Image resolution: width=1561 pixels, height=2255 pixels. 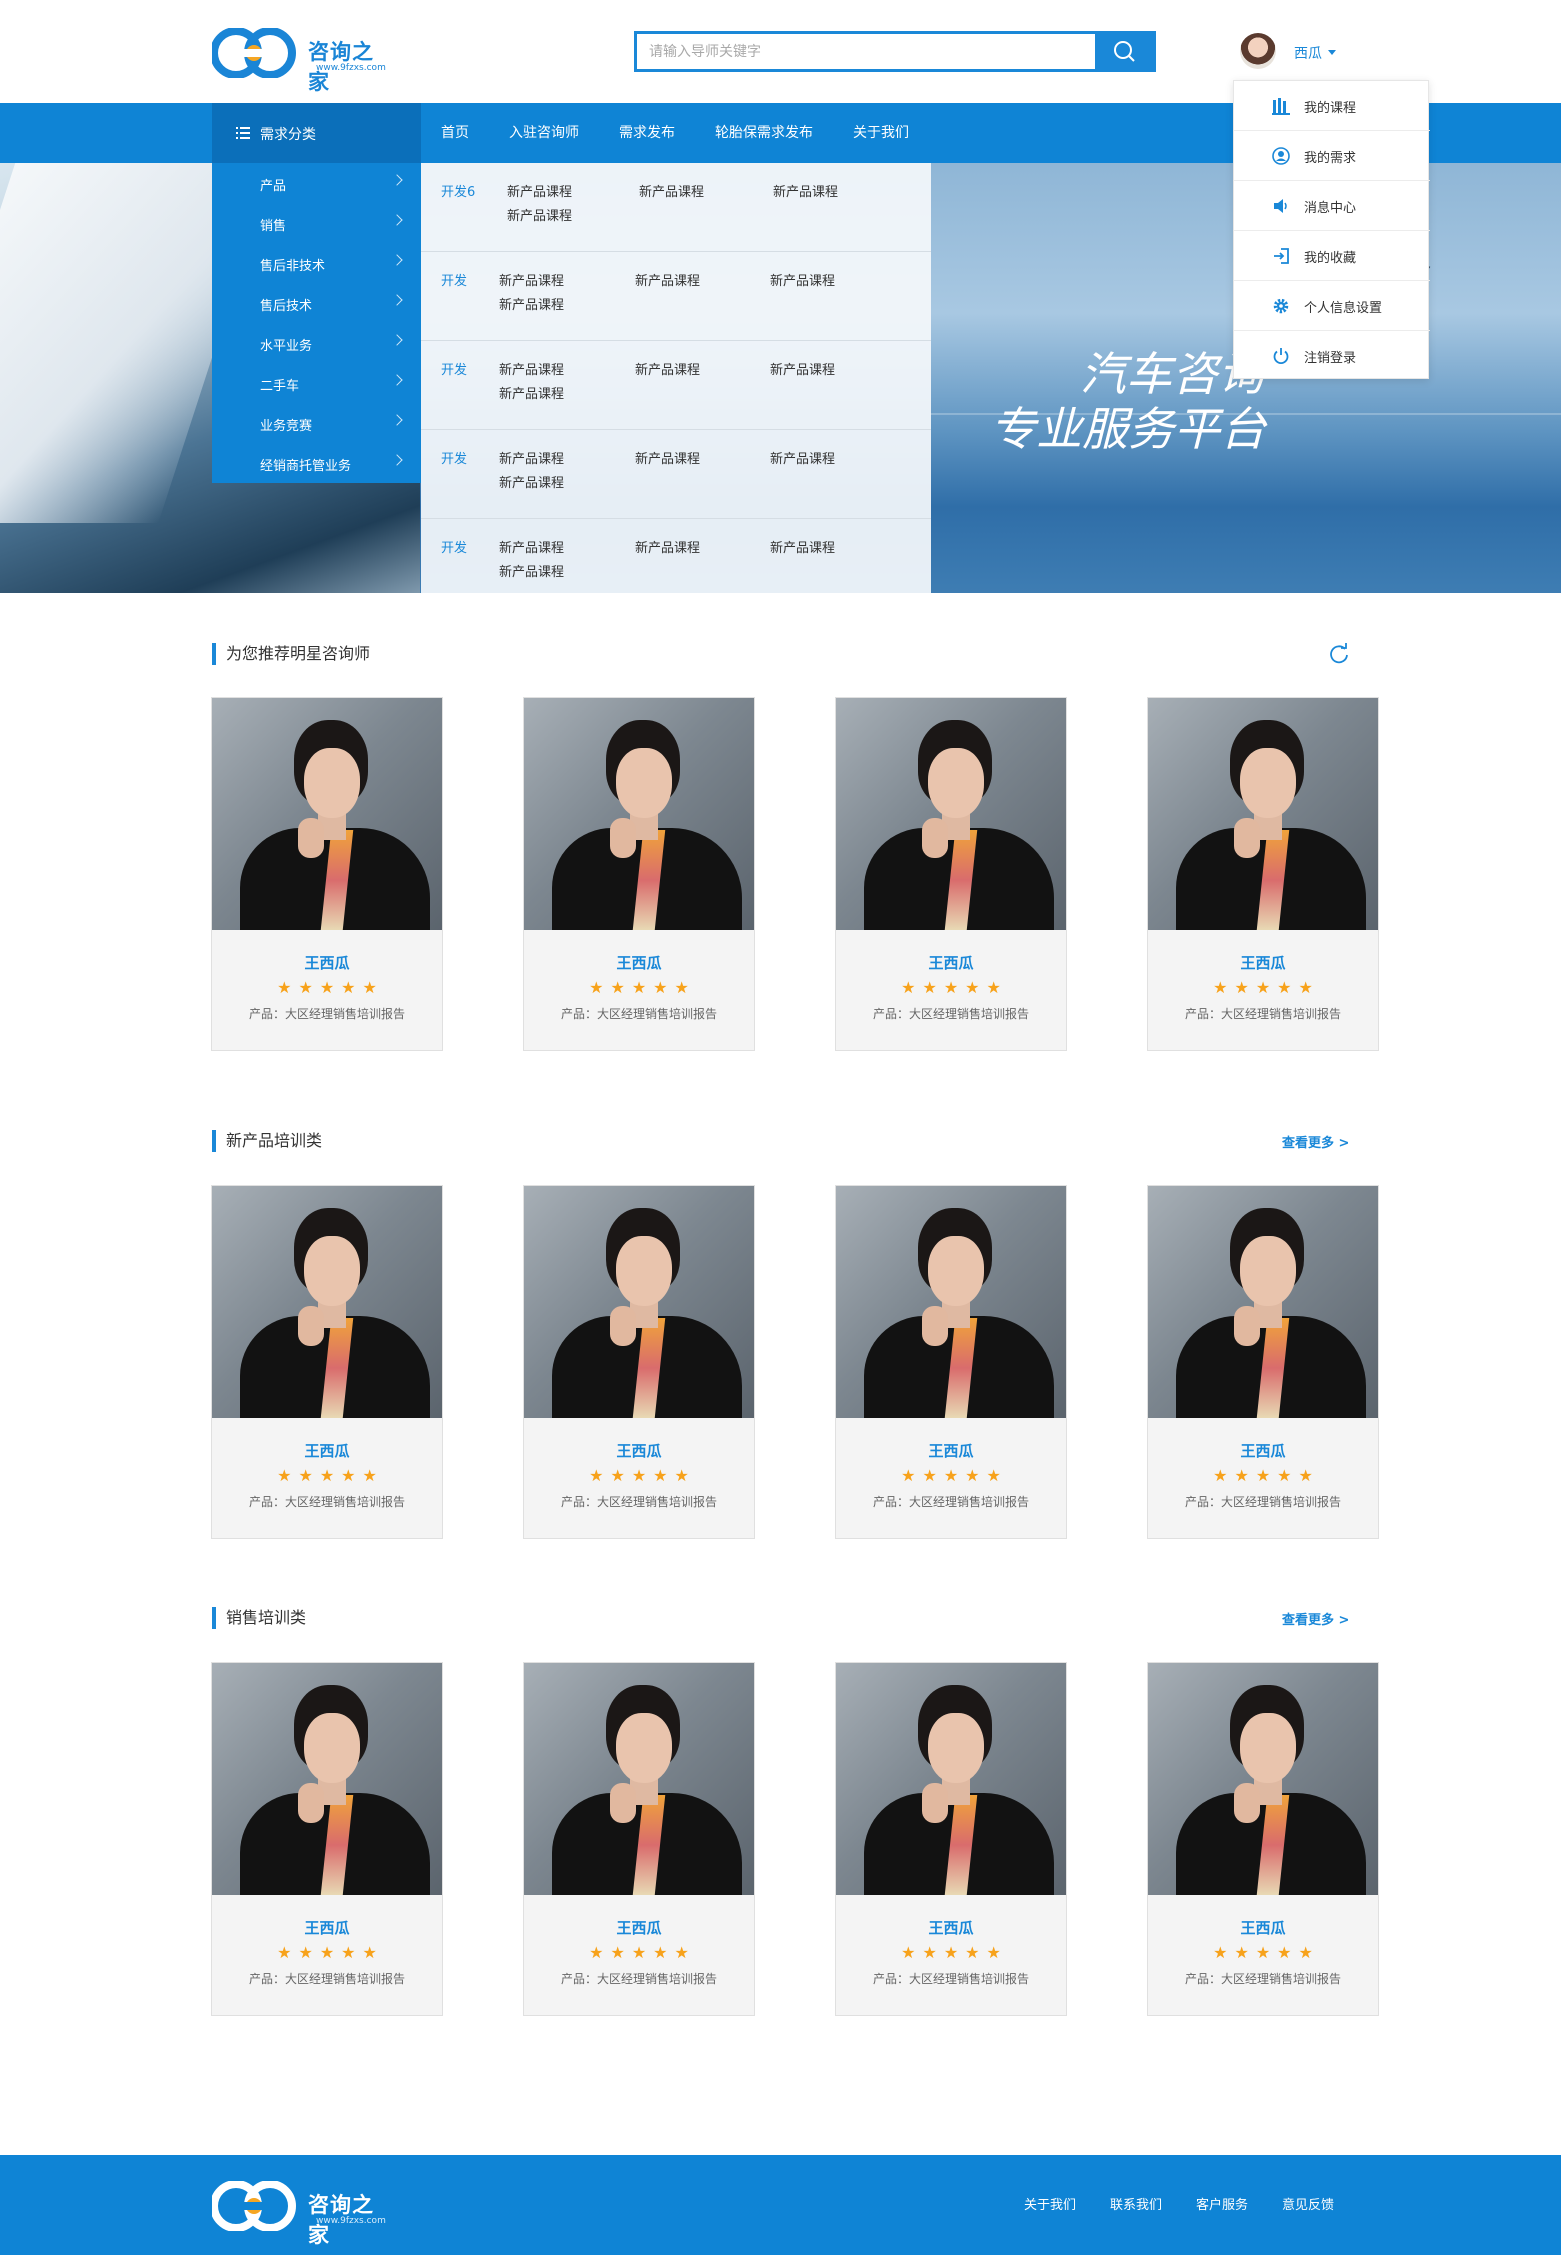 What do you see at coordinates (302, 2213) in the screenshot?
I see `footer-logo: 咨询之家 www.9fzxs.com` at bounding box center [302, 2213].